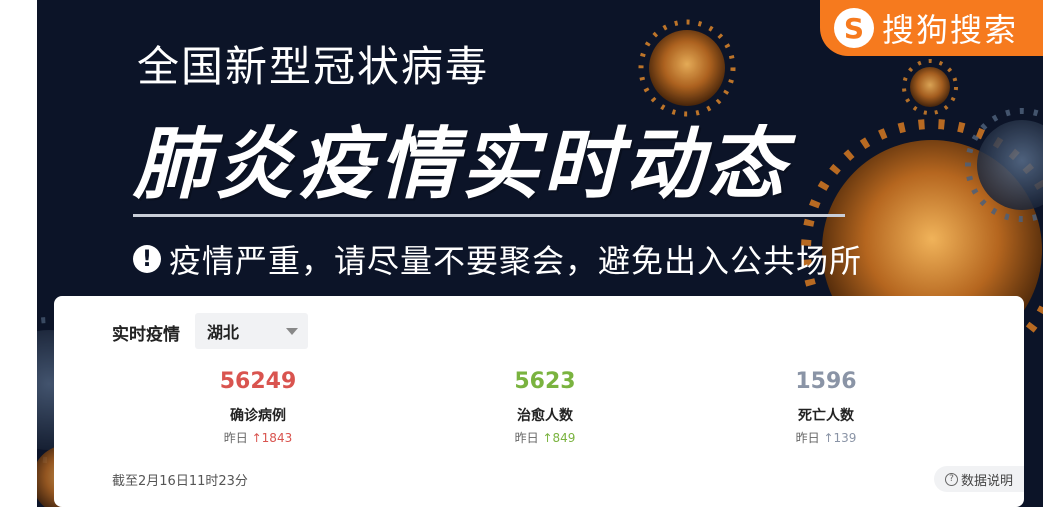  I want to click on exclamation-icon: !, so click(147, 259).